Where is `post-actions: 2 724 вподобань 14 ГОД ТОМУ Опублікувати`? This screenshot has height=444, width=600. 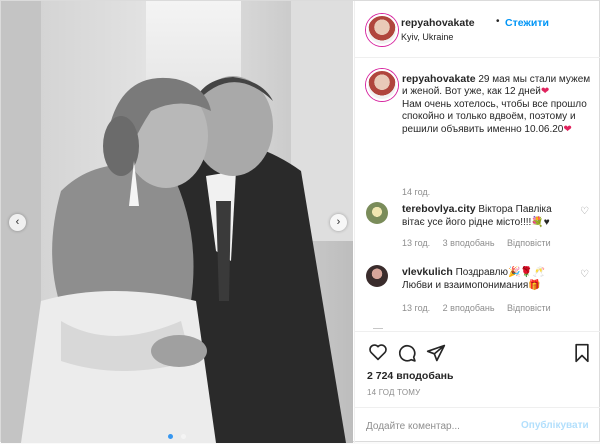
post-actions: 2 724 вподобань 14 ГОД ТОМУ Опублікувати is located at coordinates (477, 387).